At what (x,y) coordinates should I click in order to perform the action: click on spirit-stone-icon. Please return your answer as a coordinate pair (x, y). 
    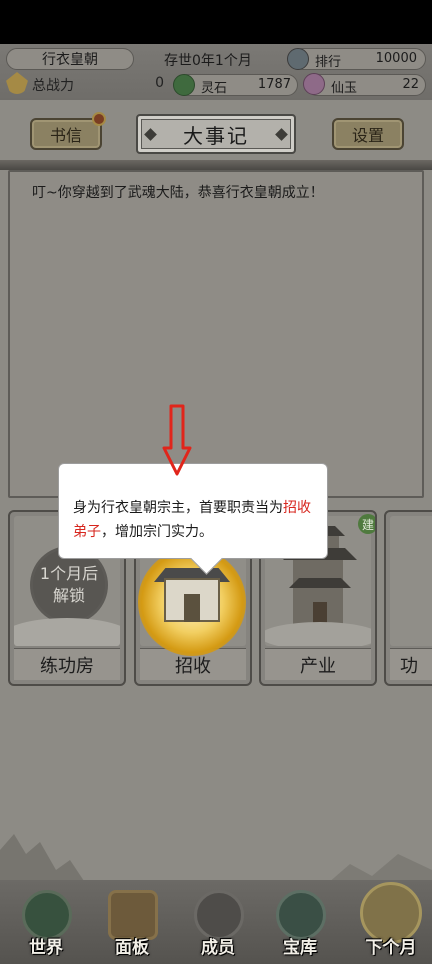
    Looking at the image, I should click on (184, 85).